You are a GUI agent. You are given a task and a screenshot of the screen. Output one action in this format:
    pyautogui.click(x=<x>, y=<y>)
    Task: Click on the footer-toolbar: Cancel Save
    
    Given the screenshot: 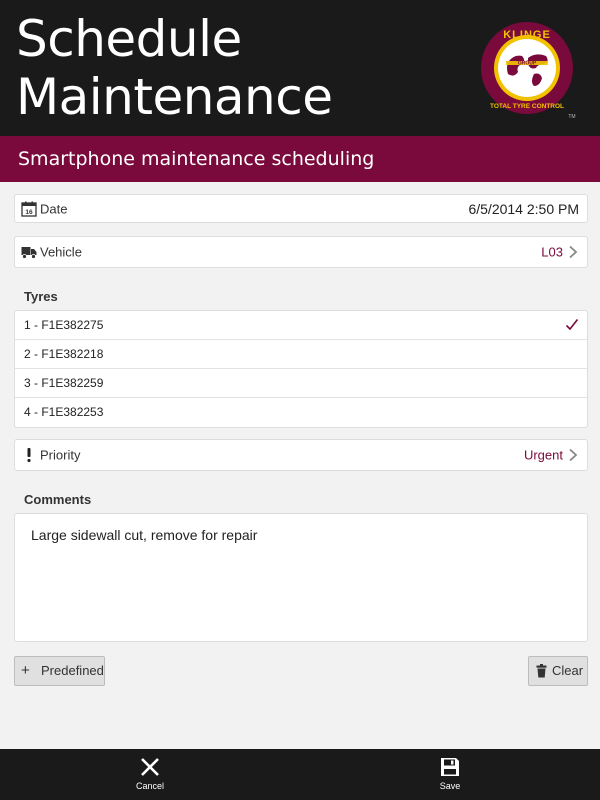 What is the action you would take?
    pyautogui.click(x=300, y=774)
    